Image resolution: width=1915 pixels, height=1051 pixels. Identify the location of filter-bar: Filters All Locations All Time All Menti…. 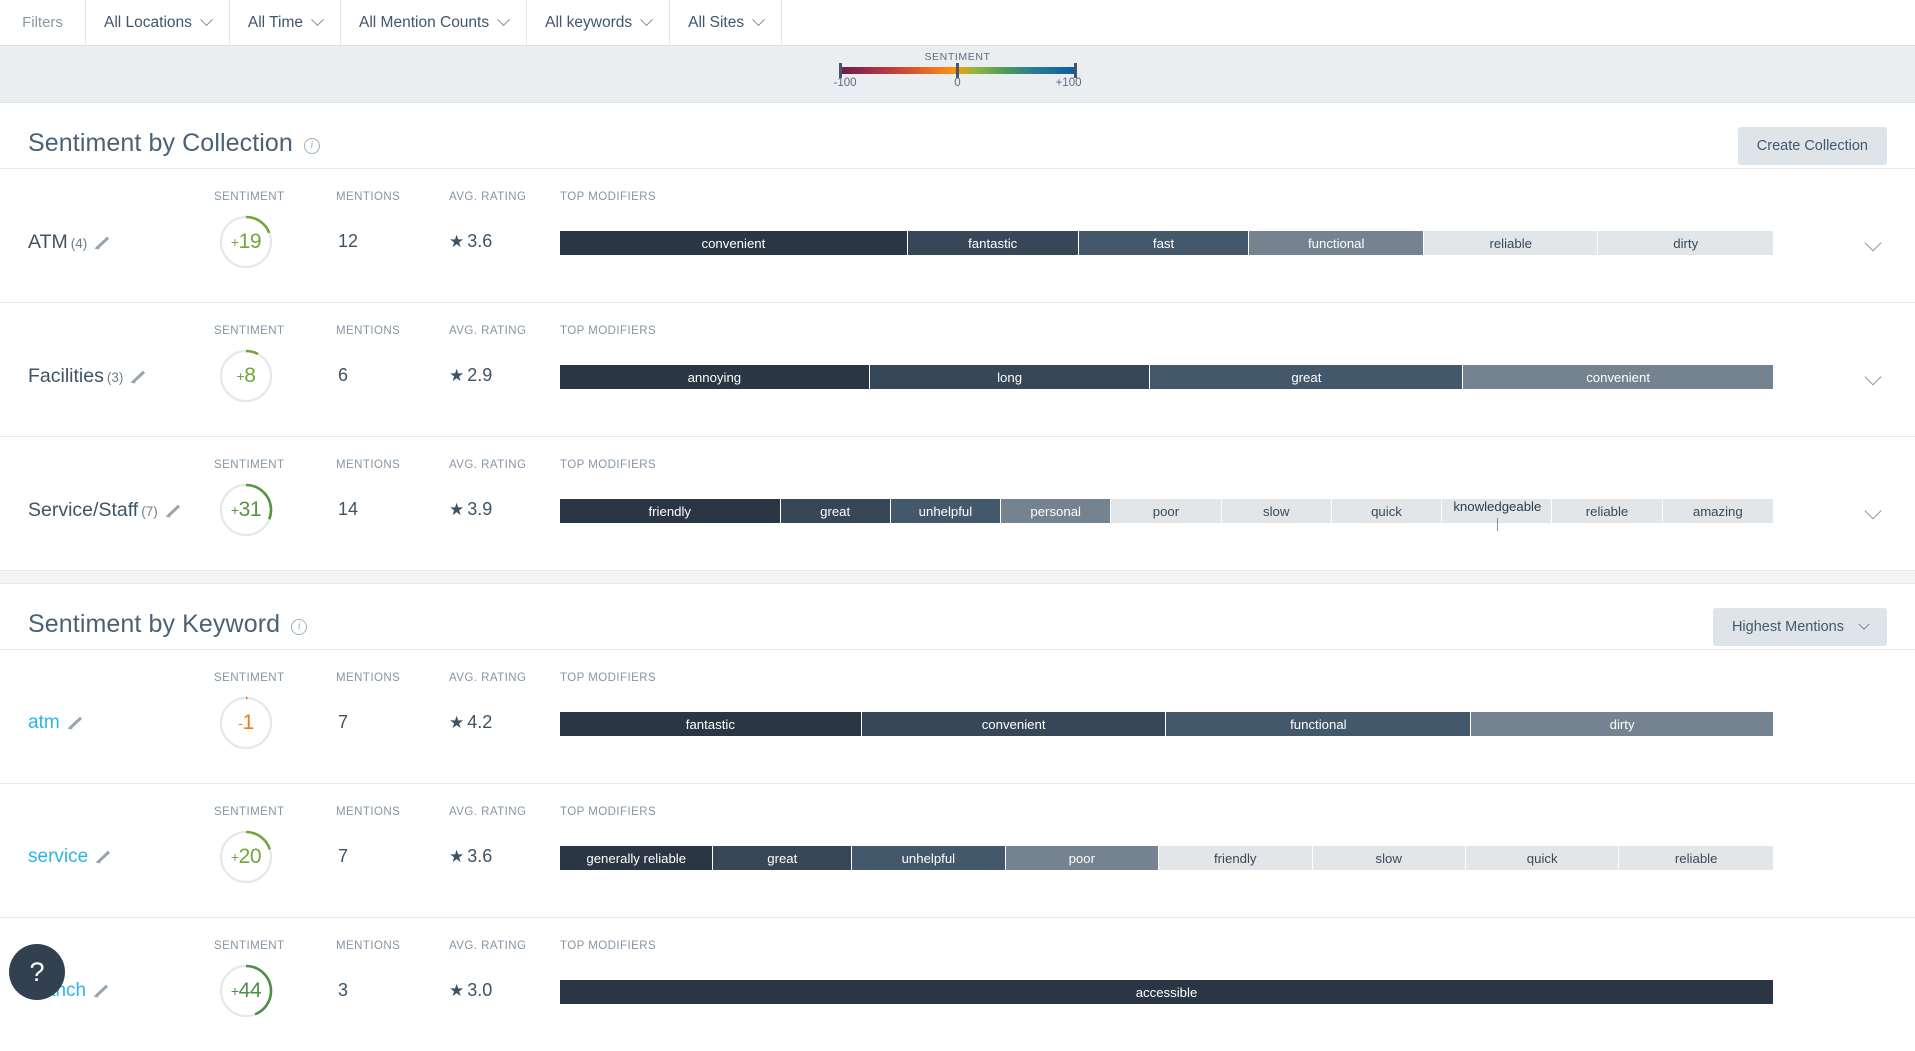
(957, 23).